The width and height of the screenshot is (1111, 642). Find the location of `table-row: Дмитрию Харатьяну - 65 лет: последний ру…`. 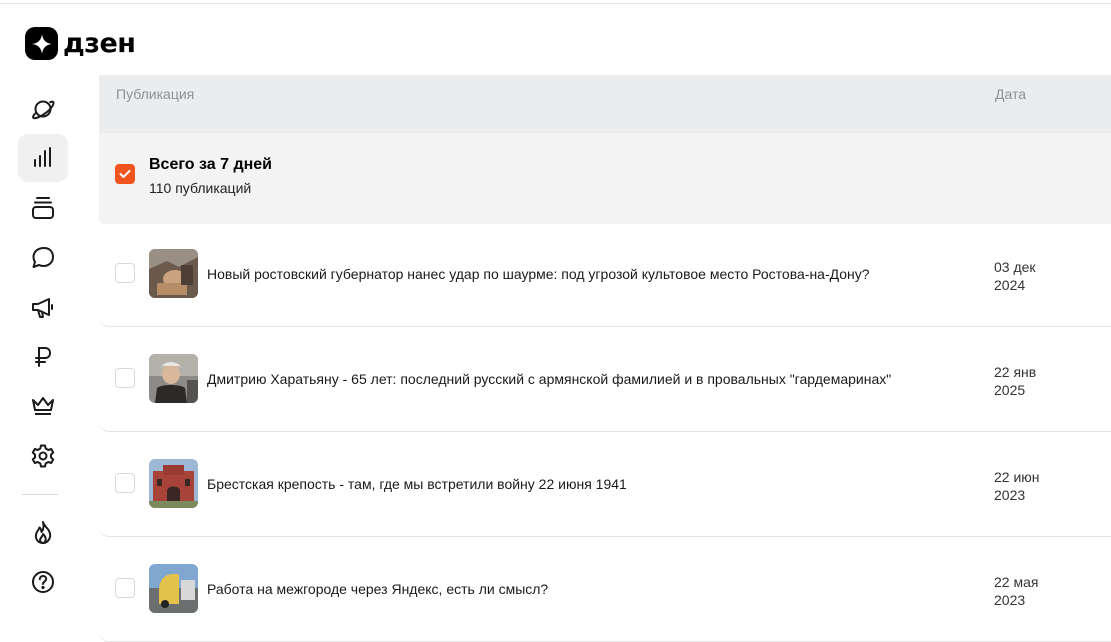

table-row: Дмитрию Харатьяну - 65 лет: последний ру… is located at coordinates (605, 380).